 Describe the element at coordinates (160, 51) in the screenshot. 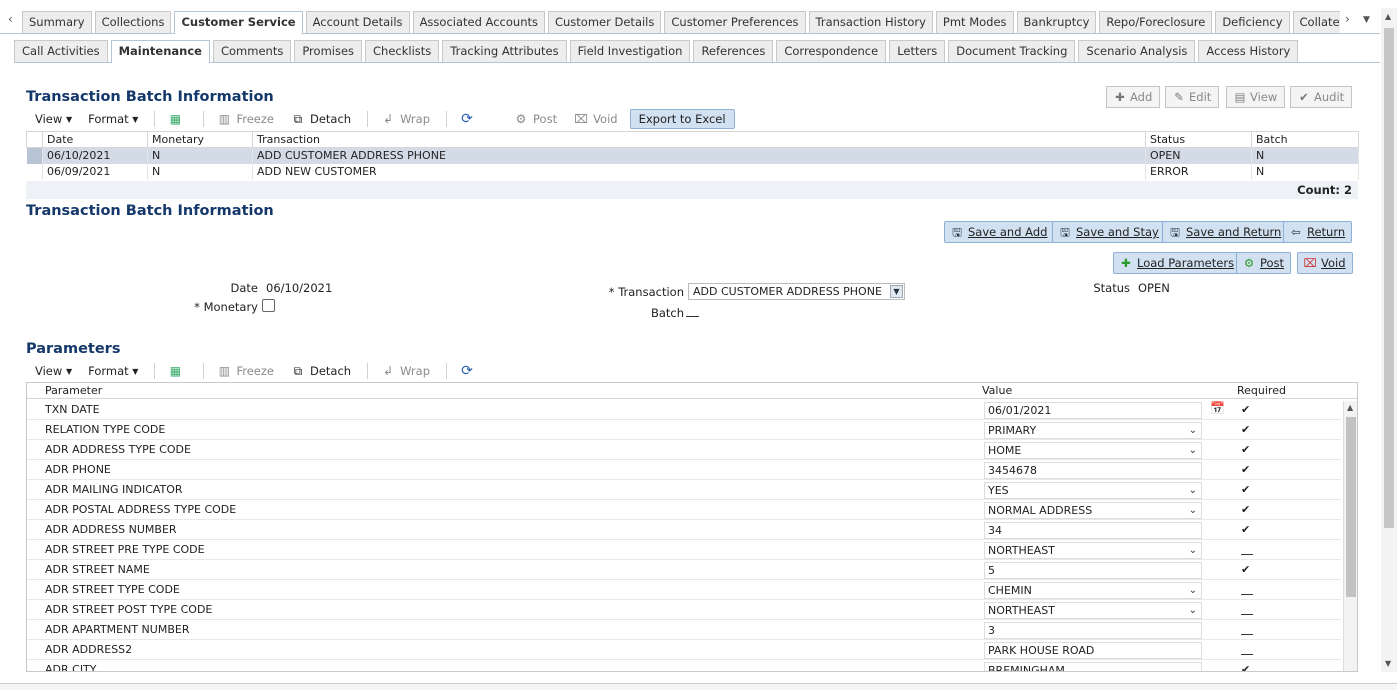

I see `subtab-maintenance: Maintenance` at that location.